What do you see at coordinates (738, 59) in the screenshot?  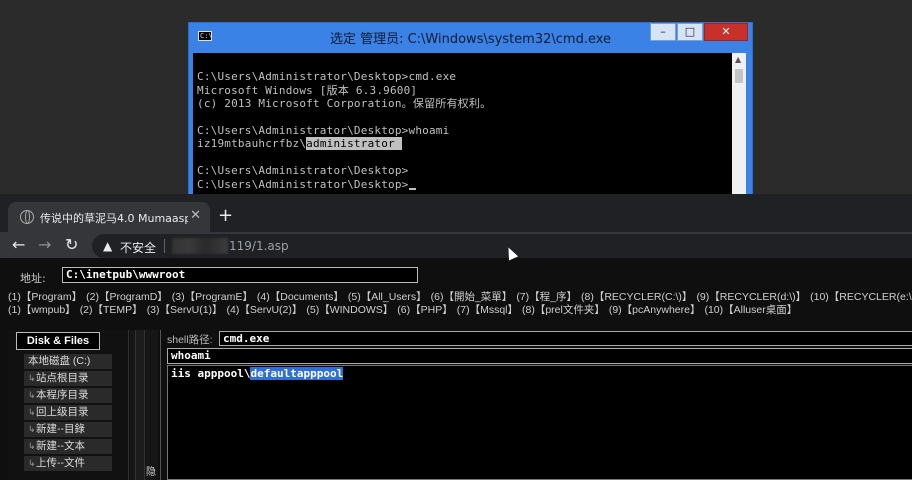 I see `scroll-up-icon: ▲` at bounding box center [738, 59].